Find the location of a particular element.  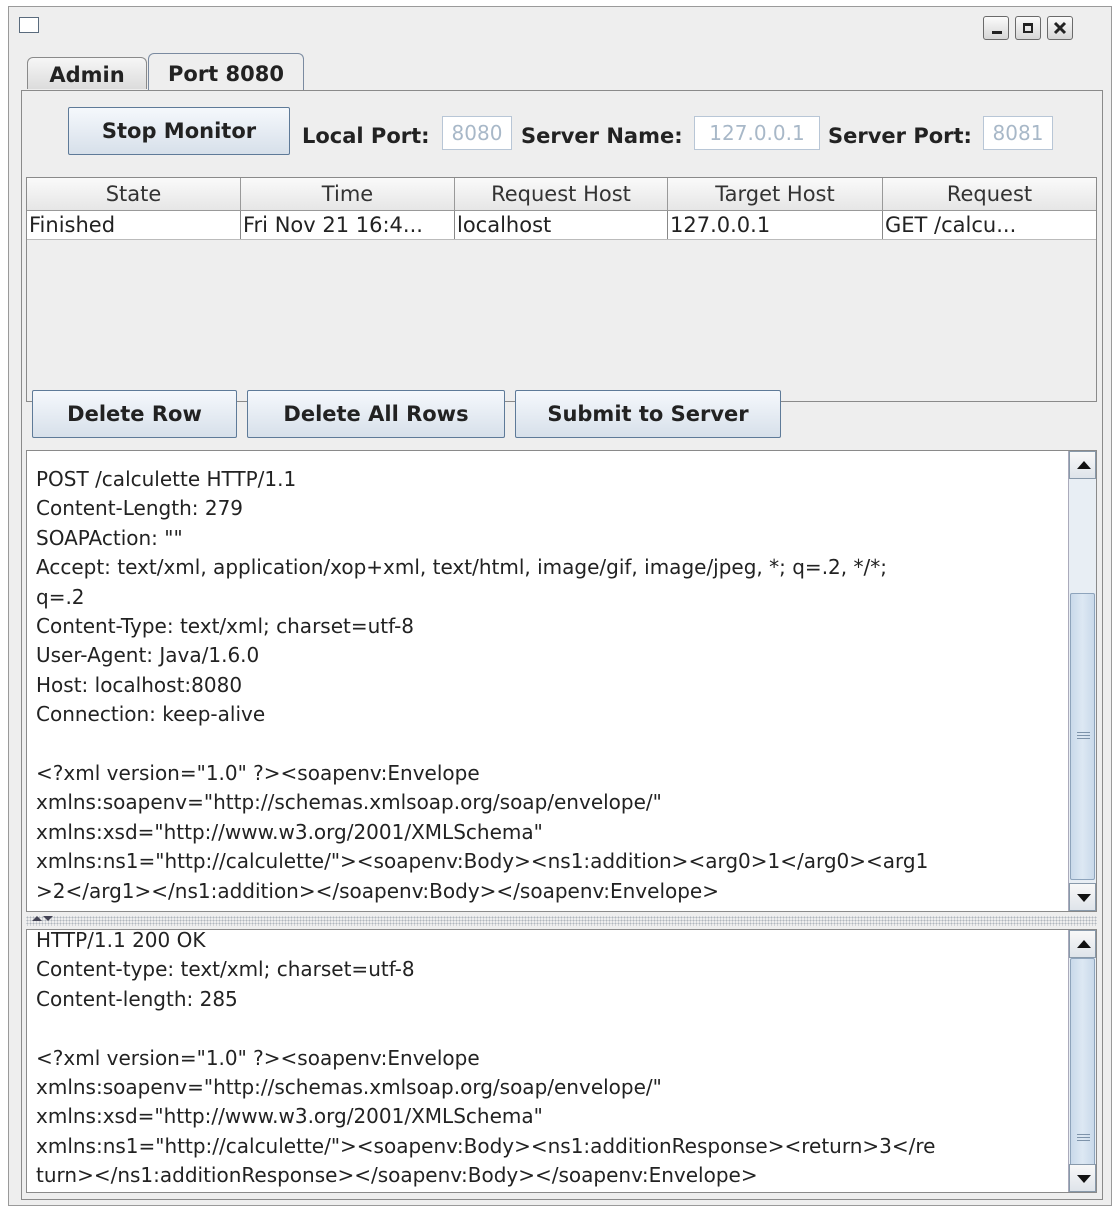

minimize-button is located at coordinates (996, 28).